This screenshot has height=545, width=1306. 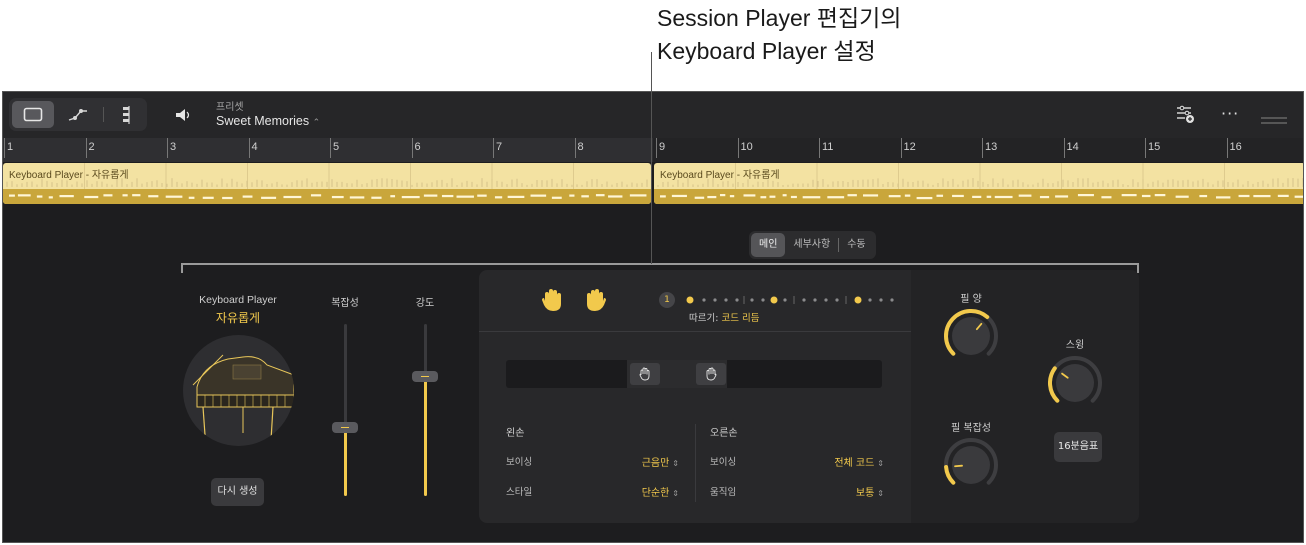 I want to click on grand-piano-icon, so click(x=243, y=397).